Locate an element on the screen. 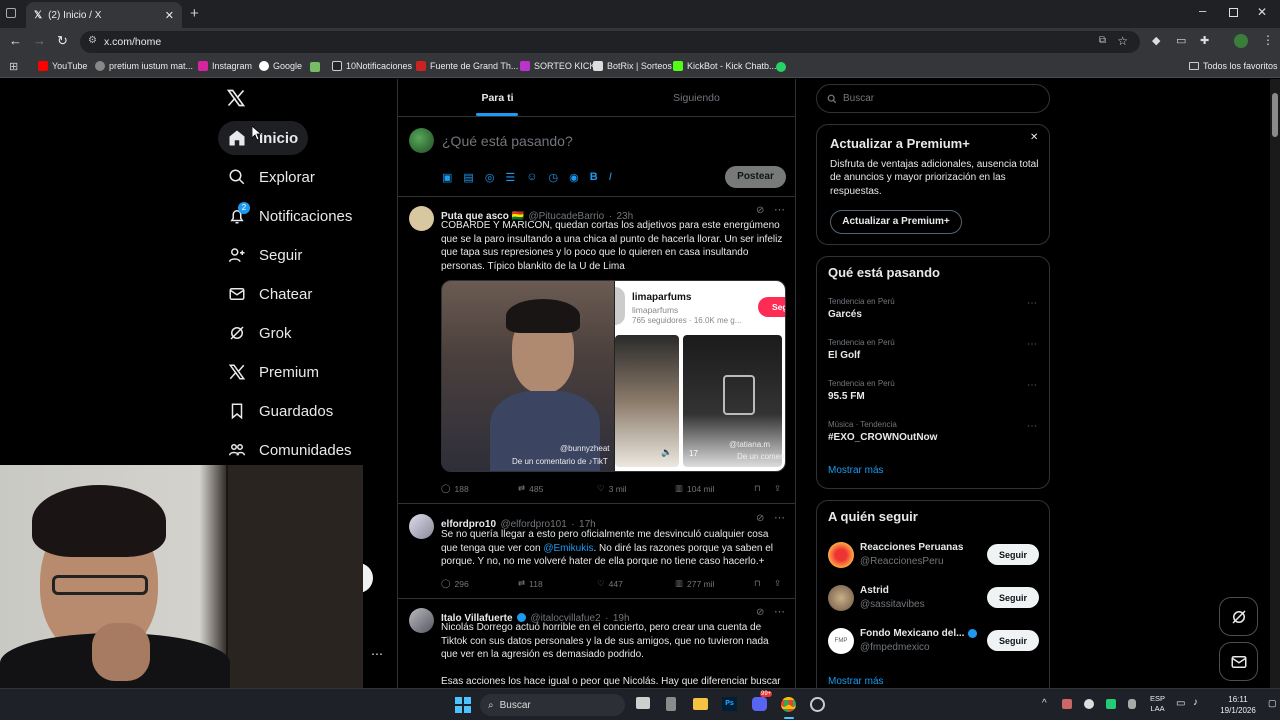  views-button: ▥ 104 mil is located at coordinates (694, 488).